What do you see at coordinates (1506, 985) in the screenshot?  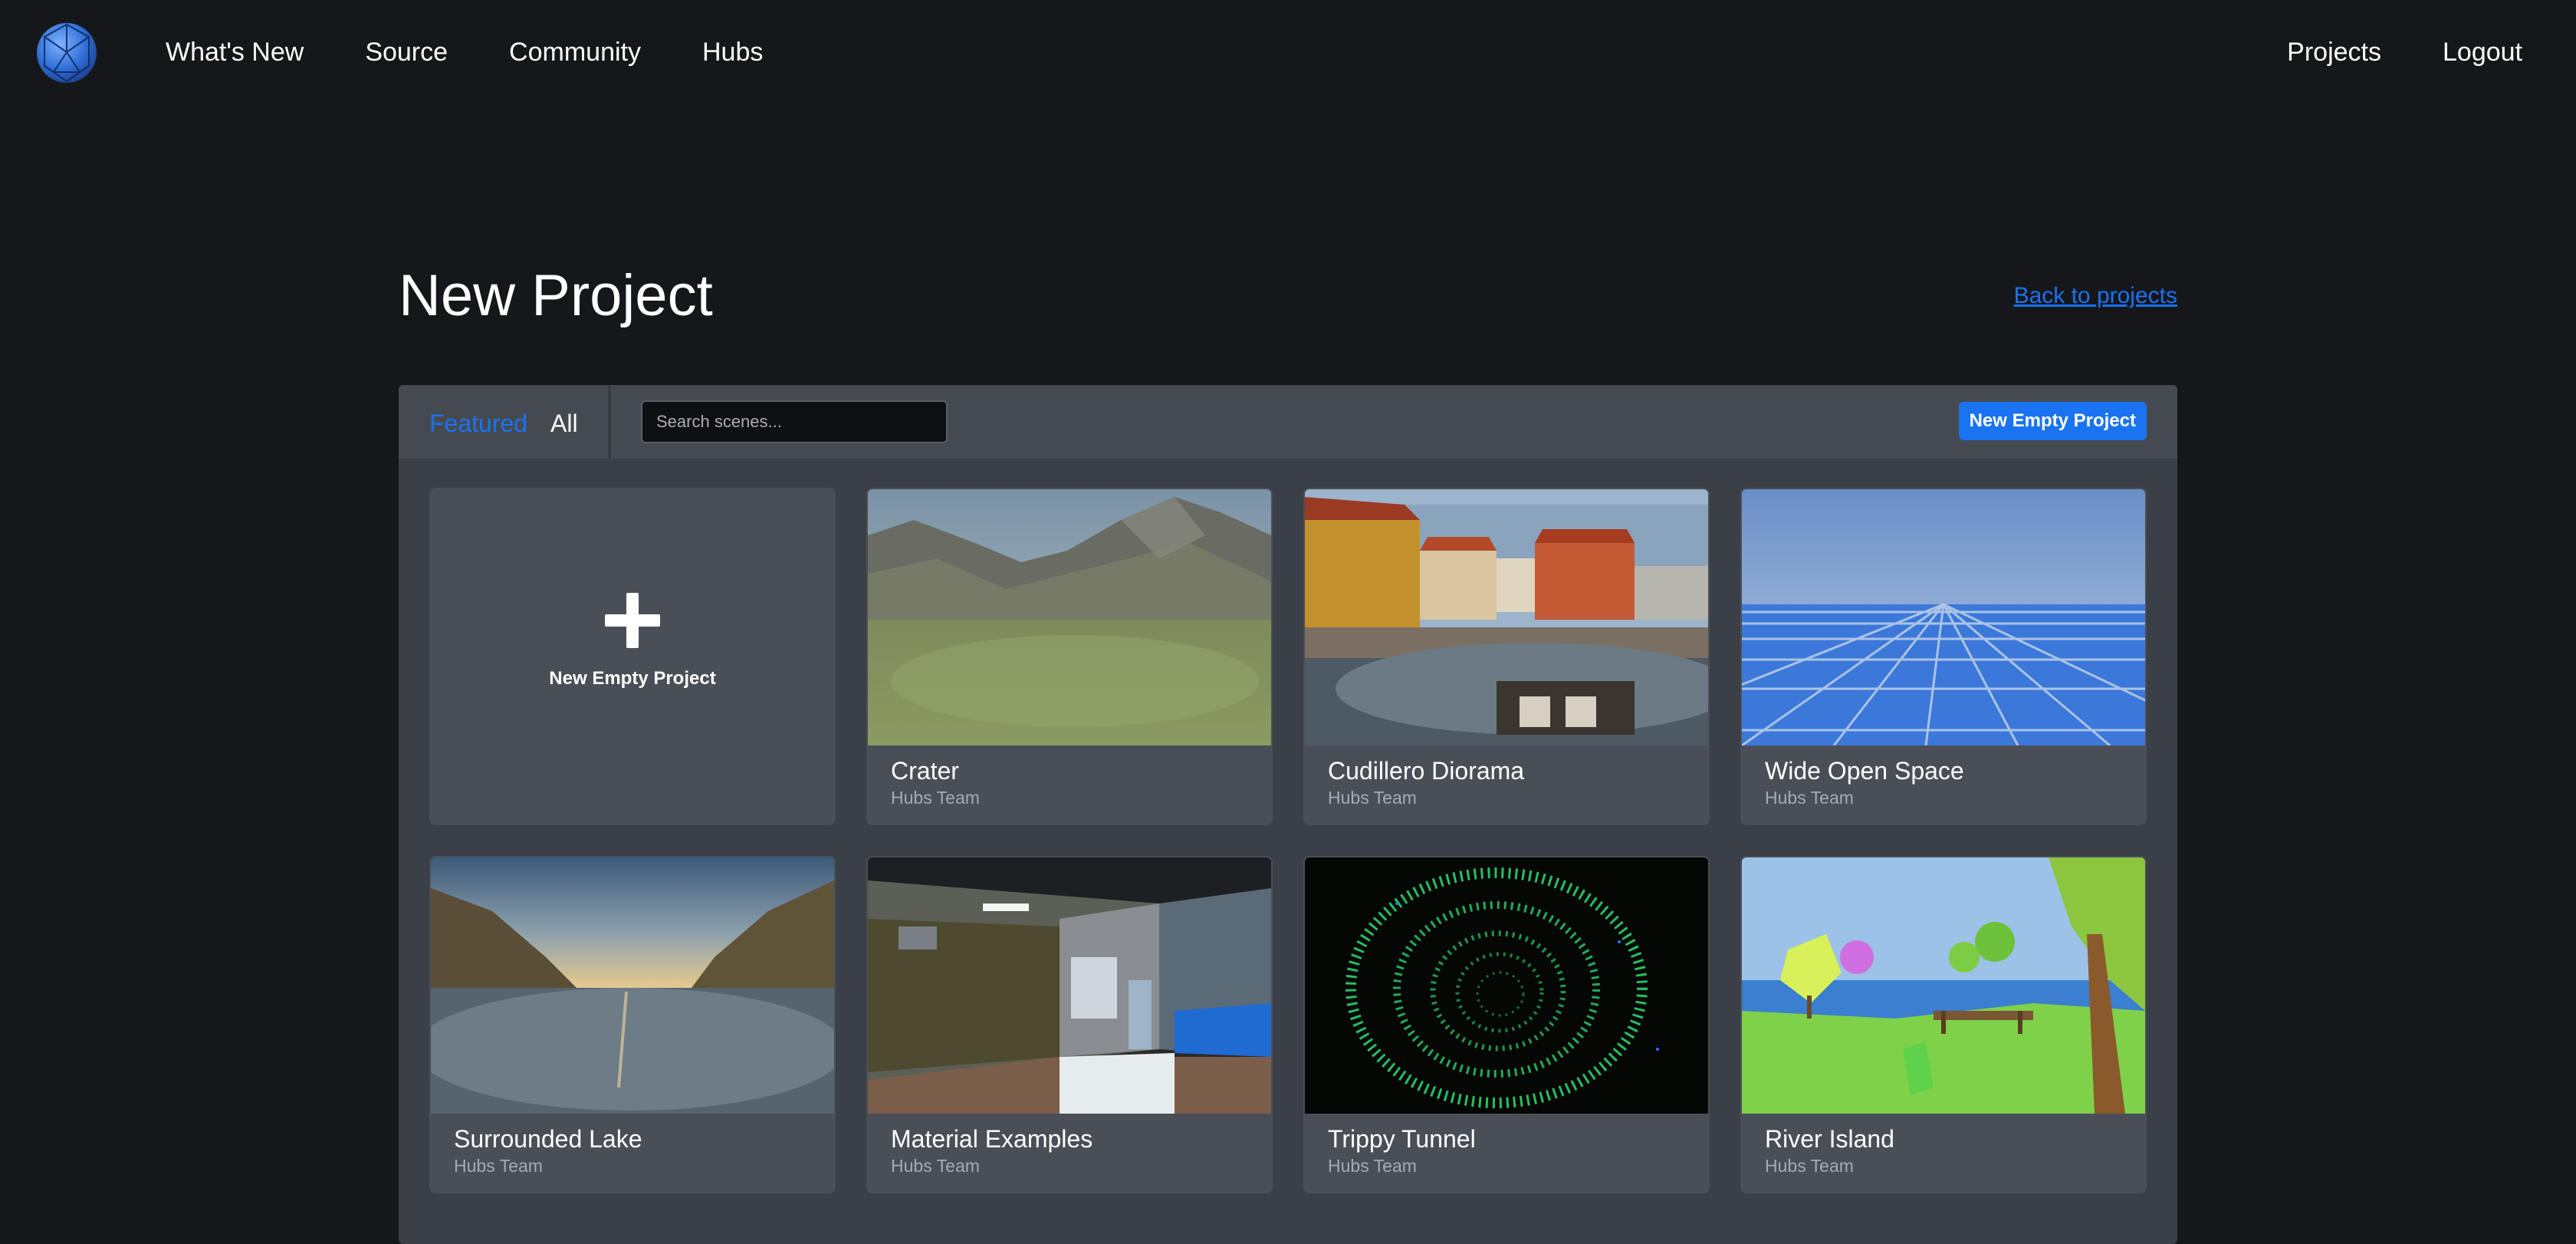 I see `scene-thumbnail-trippy-tunnel` at bounding box center [1506, 985].